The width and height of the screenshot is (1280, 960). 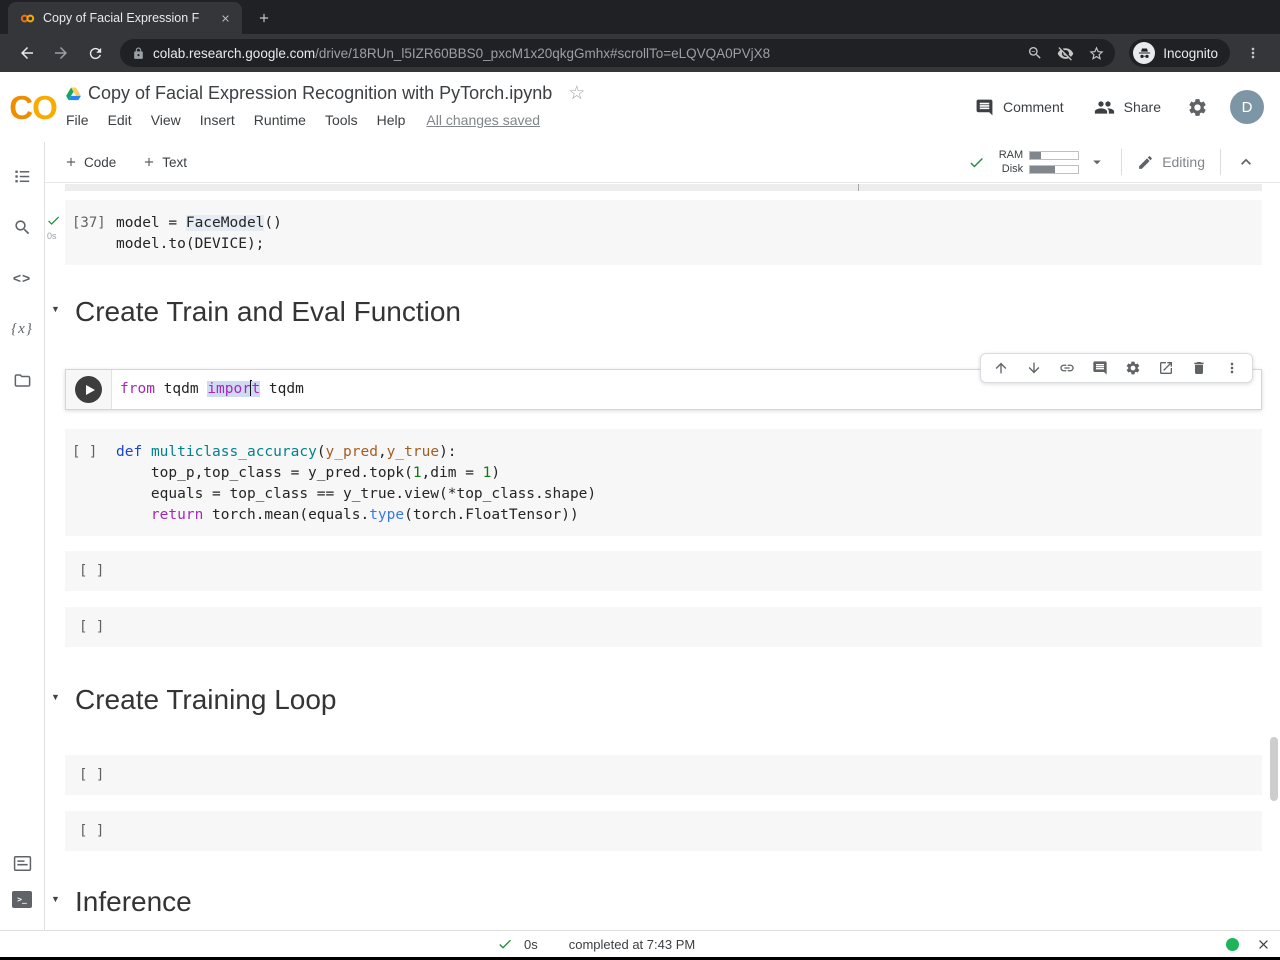 What do you see at coordinates (95, 53) in the screenshot?
I see `reload-icon` at bounding box center [95, 53].